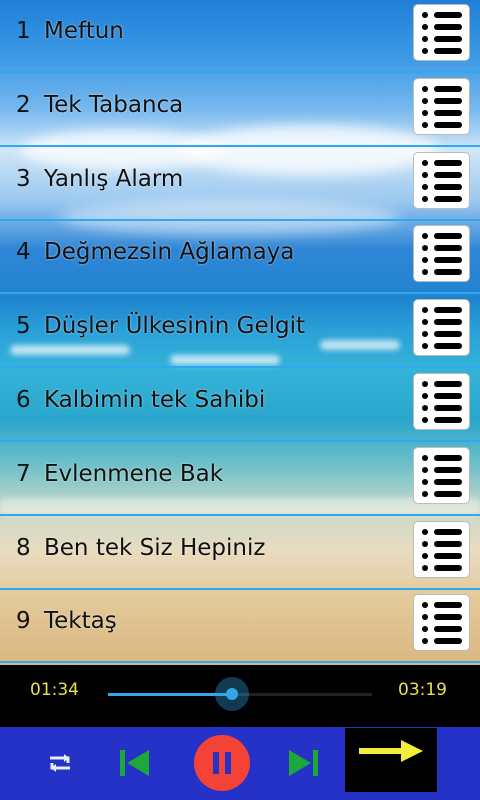 Image resolution: width=480 pixels, height=800 pixels. What do you see at coordinates (80, 621) in the screenshot?
I see `track-title: Tektaş` at bounding box center [80, 621].